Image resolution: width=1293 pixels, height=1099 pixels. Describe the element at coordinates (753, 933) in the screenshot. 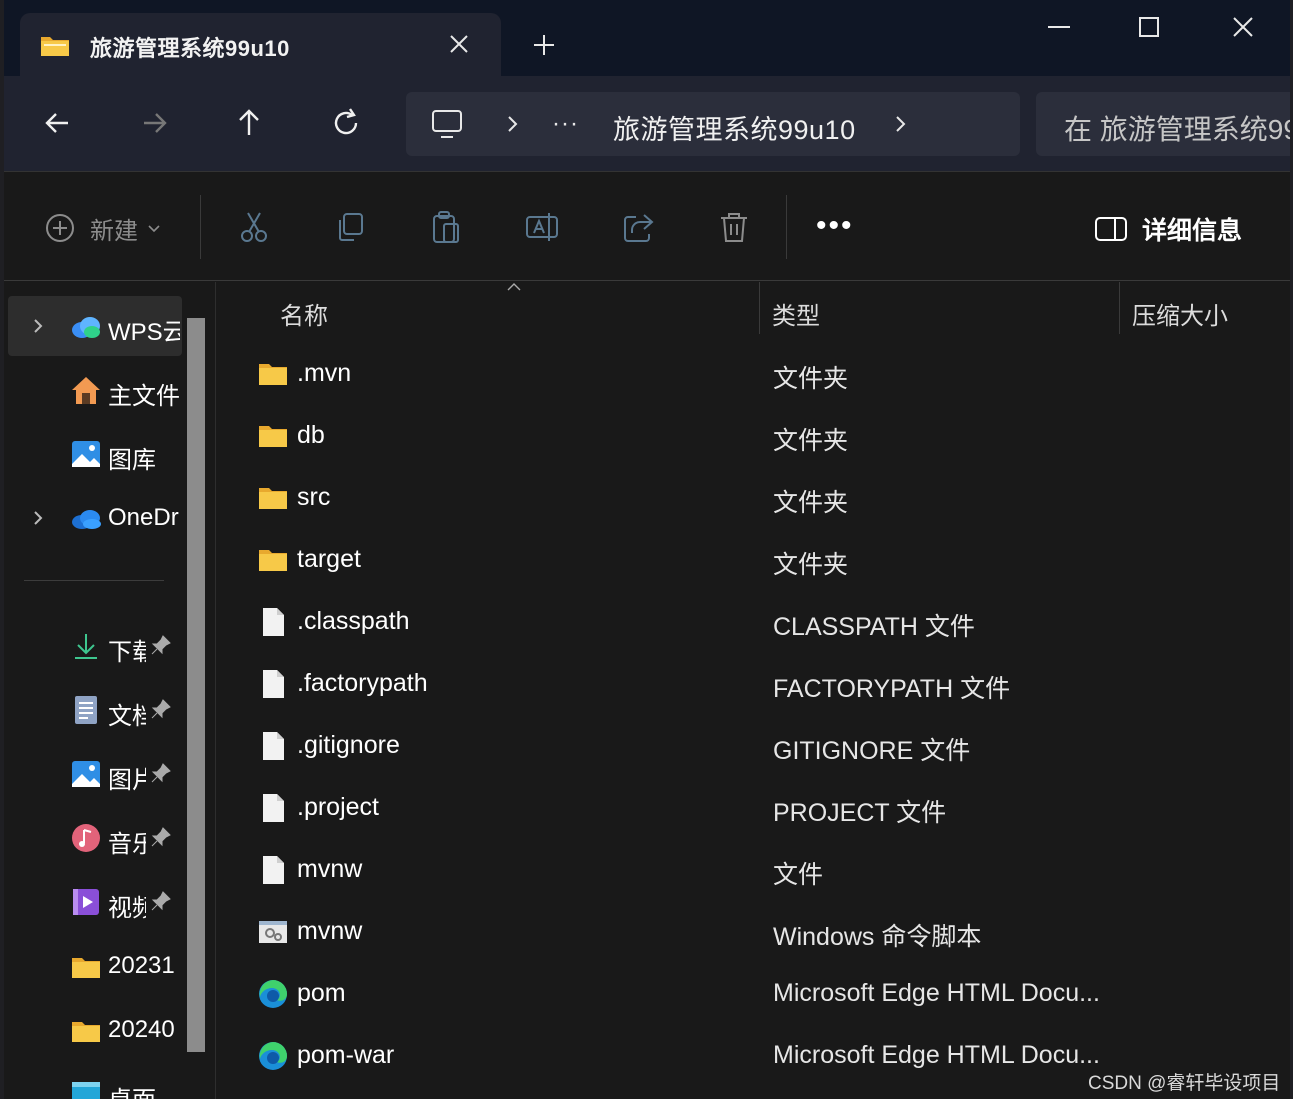

I see `file-row: mvnw Windows 命令脚本` at that location.